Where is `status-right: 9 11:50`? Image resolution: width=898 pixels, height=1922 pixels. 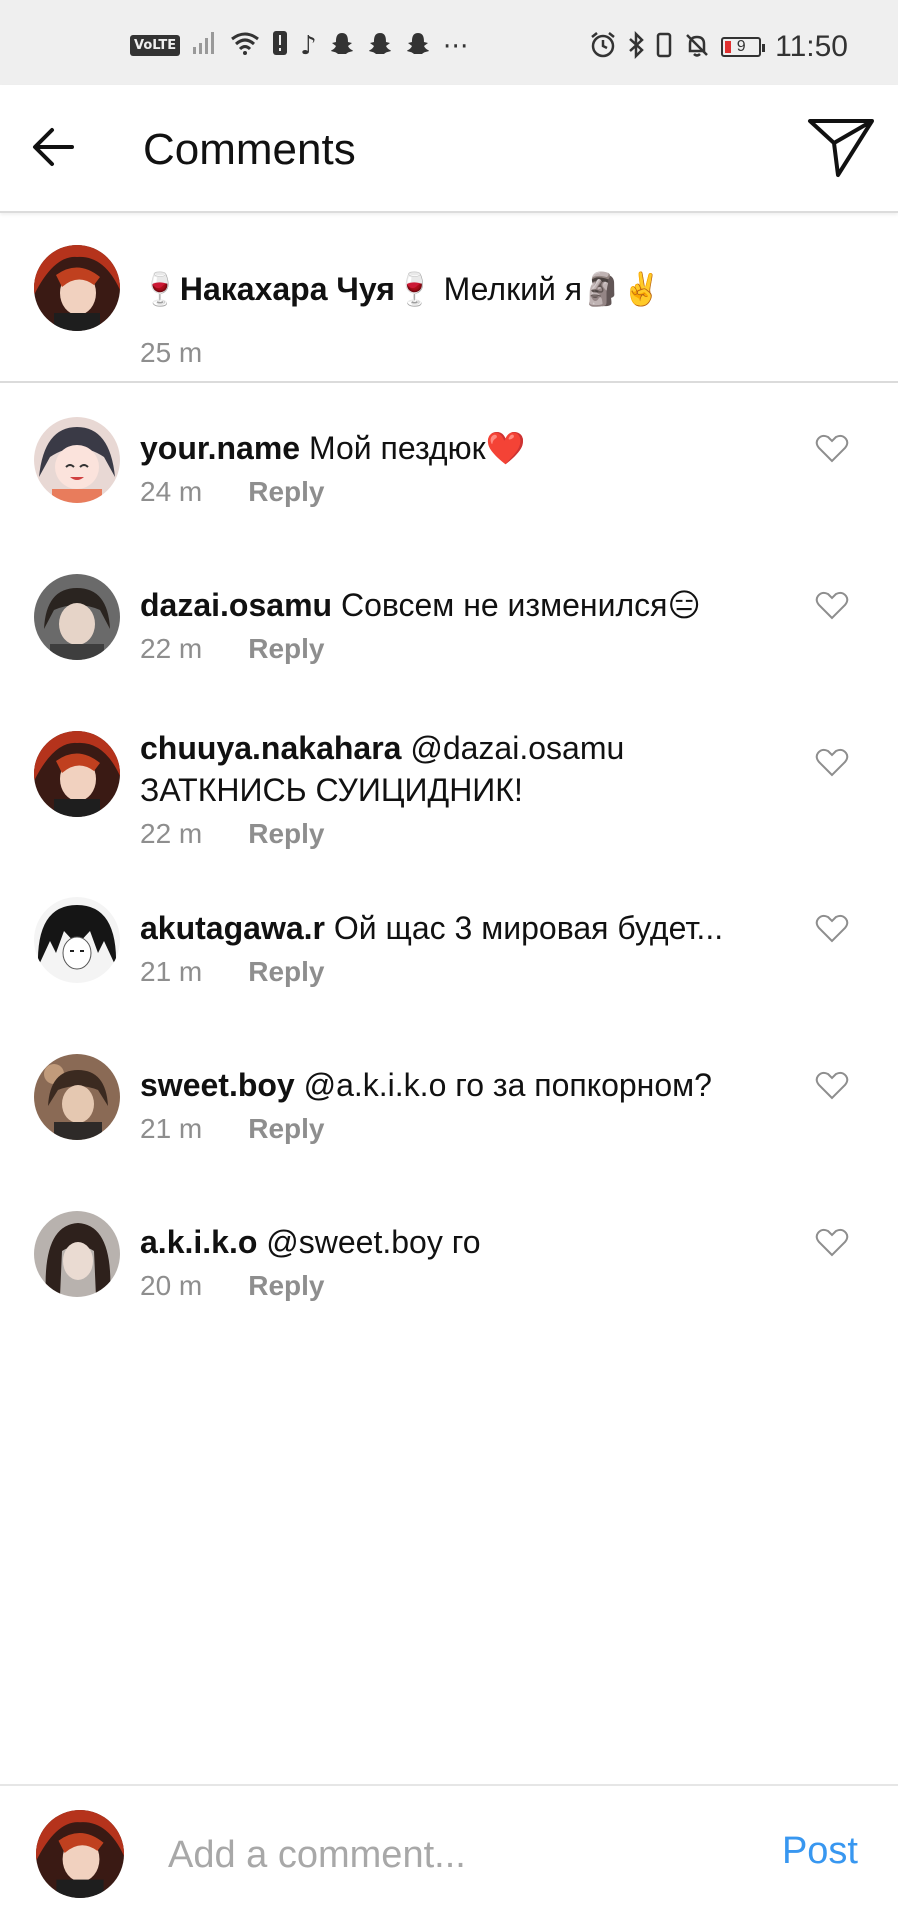
status-right: 9 11:50 is located at coordinates (718, 47).